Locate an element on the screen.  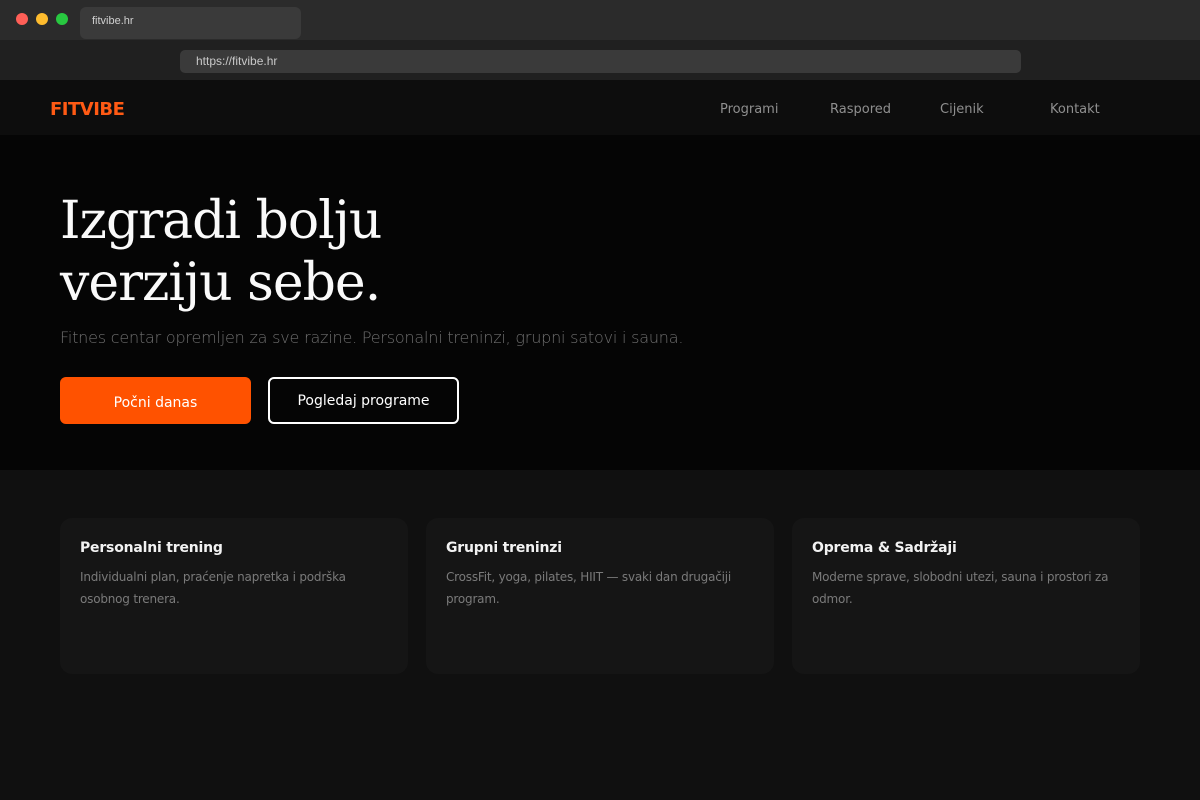
window-minimize-button is located at coordinates (42, 19).